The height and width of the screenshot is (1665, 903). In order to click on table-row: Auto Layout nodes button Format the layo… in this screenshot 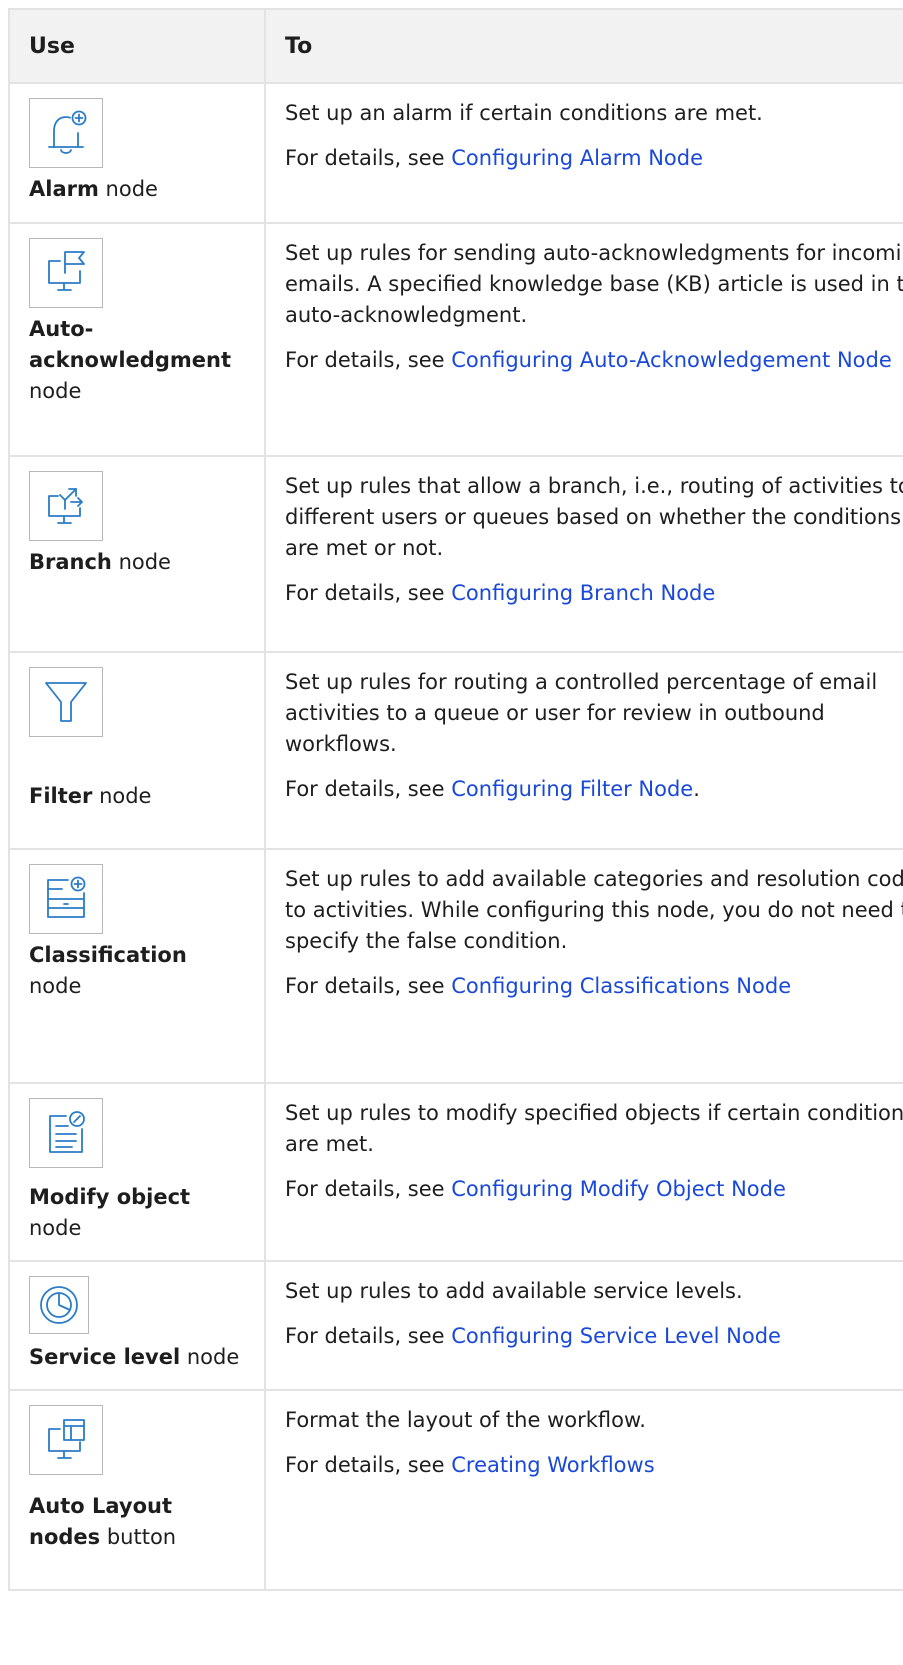, I will do `click(455, 1490)`.